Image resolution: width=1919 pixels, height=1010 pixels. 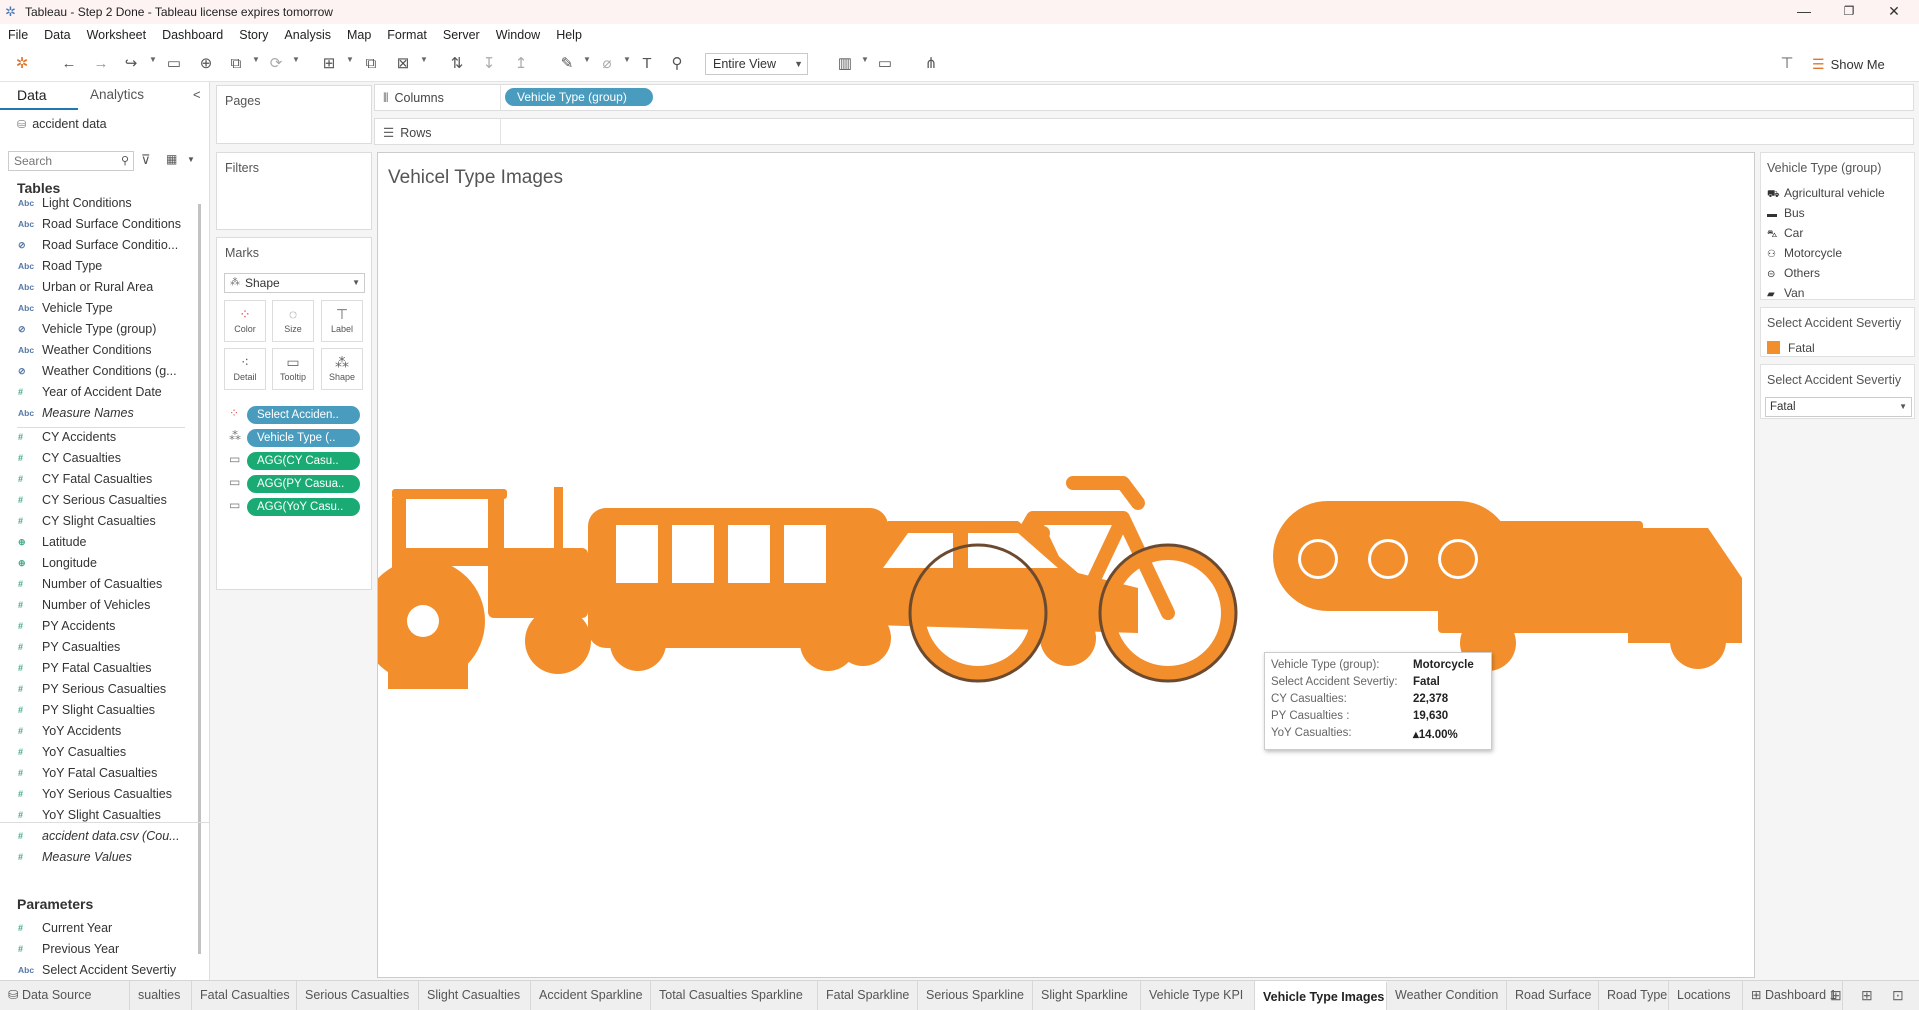 What do you see at coordinates (85, 350) in the screenshot?
I see `field-item: Abc Weather Conditions` at bounding box center [85, 350].